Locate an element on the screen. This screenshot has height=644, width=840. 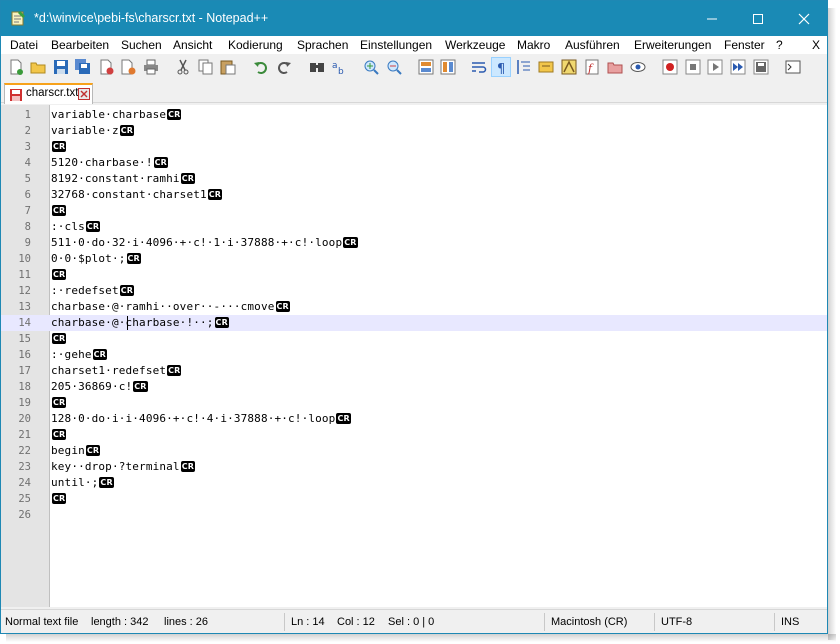
user-language-button is located at coordinates (546, 67).